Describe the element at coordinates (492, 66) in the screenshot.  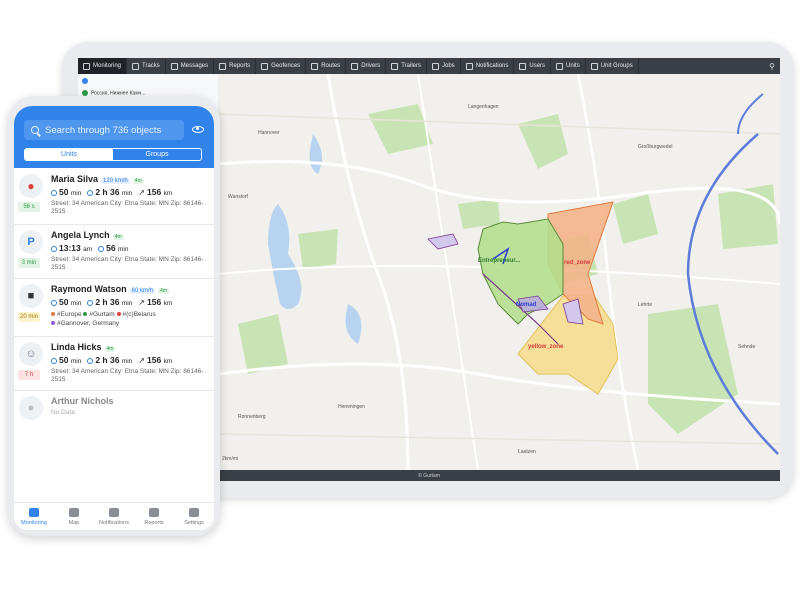
I see `nav-label: Notifications` at that location.